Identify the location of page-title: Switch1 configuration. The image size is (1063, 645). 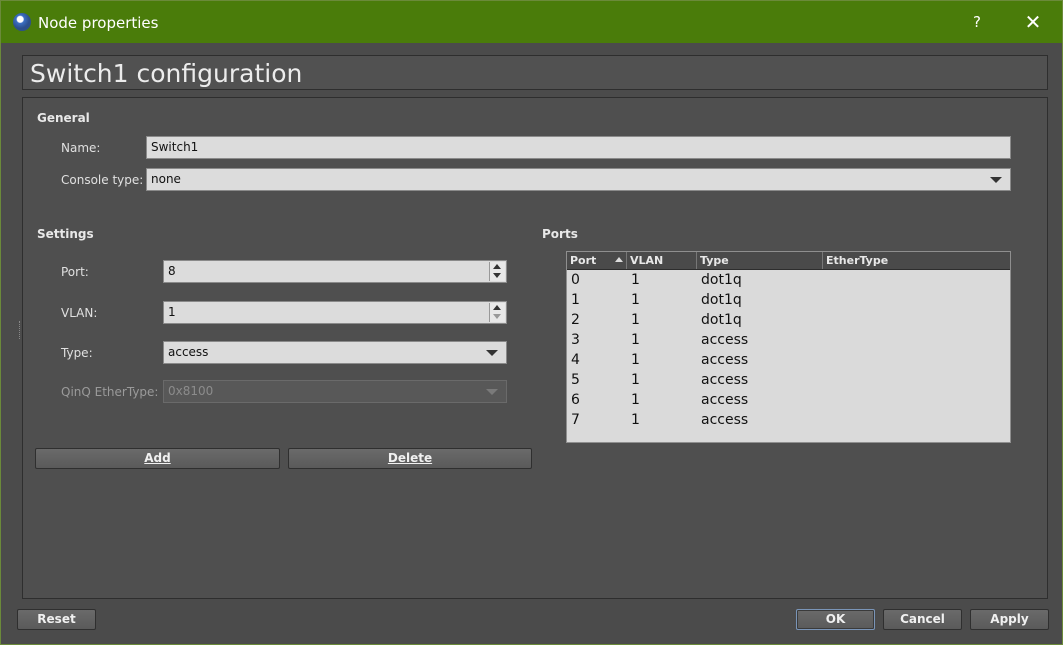
(166, 73).